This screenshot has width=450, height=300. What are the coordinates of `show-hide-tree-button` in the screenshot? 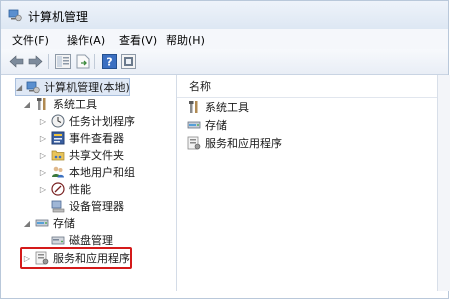 It's located at (62, 61).